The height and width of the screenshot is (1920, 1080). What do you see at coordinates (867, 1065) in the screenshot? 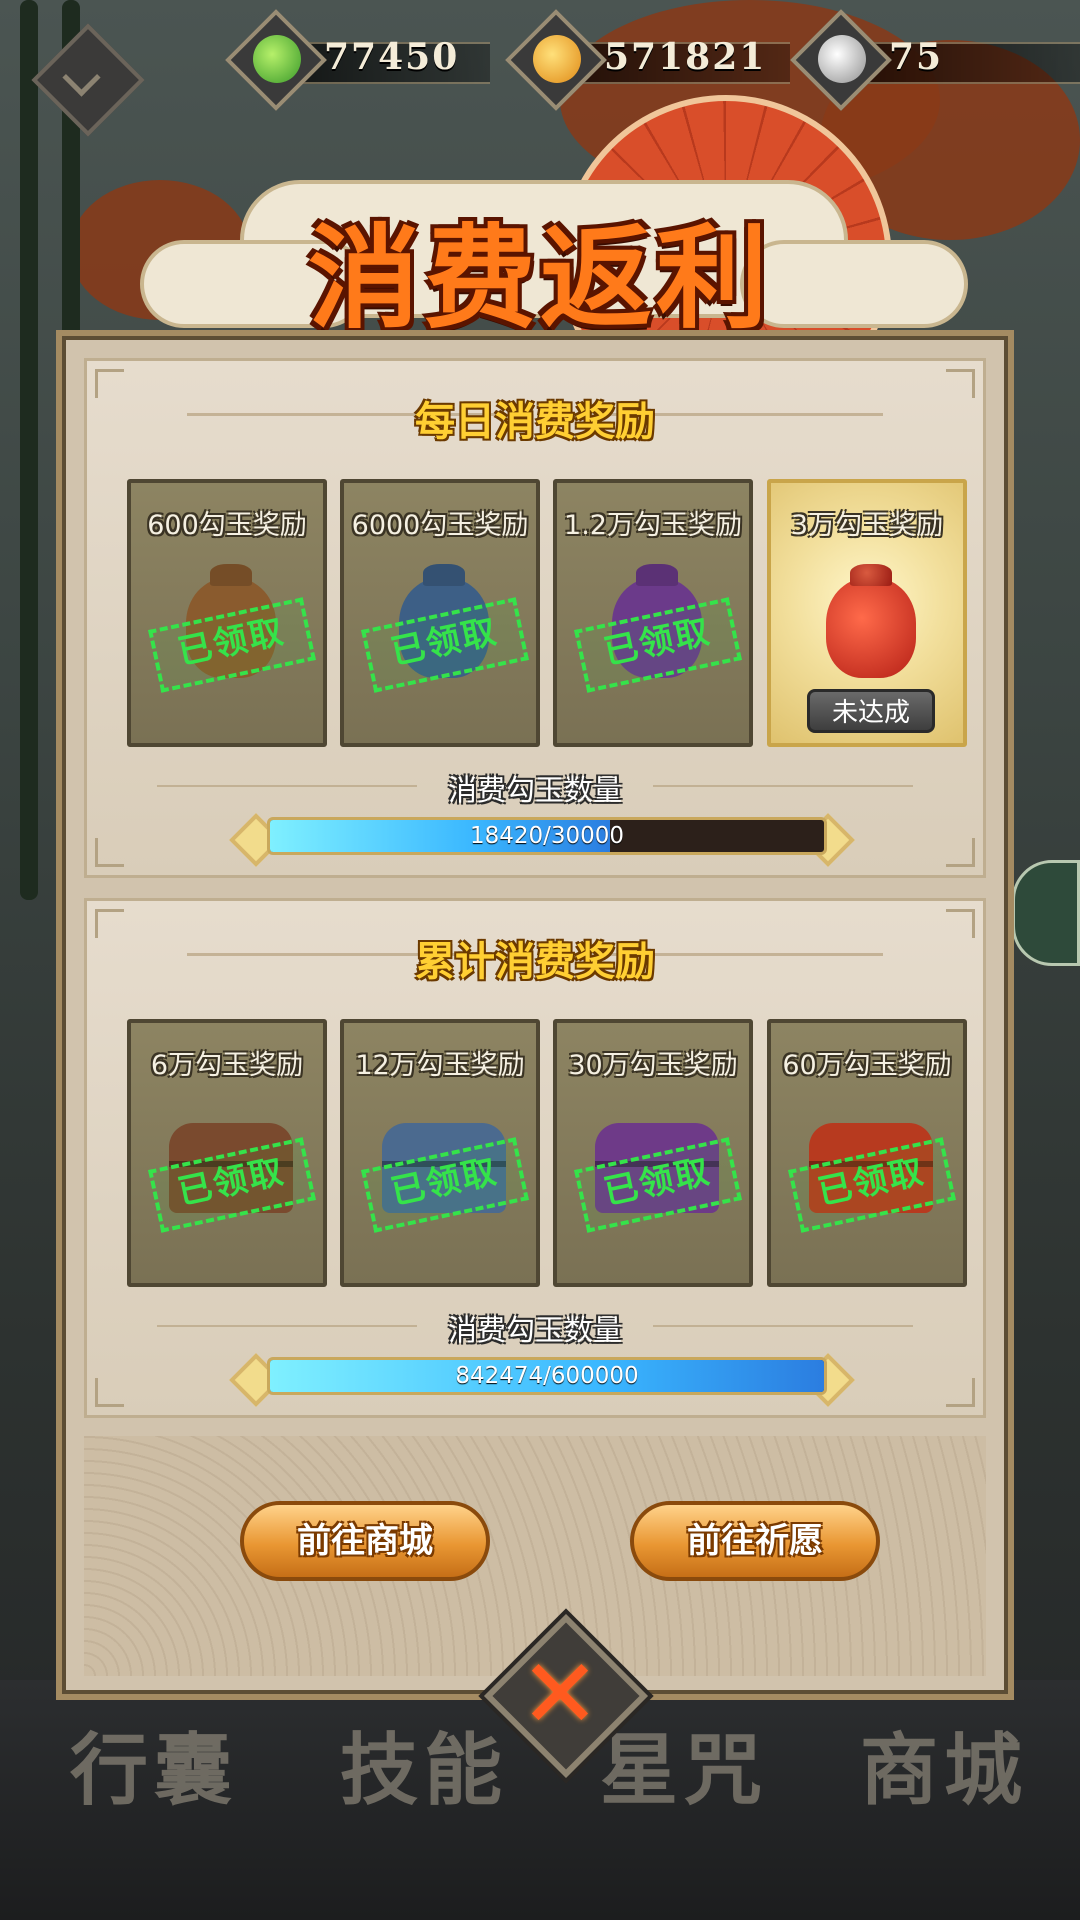
I see `card-label: 60万勾玉奖励` at bounding box center [867, 1065].